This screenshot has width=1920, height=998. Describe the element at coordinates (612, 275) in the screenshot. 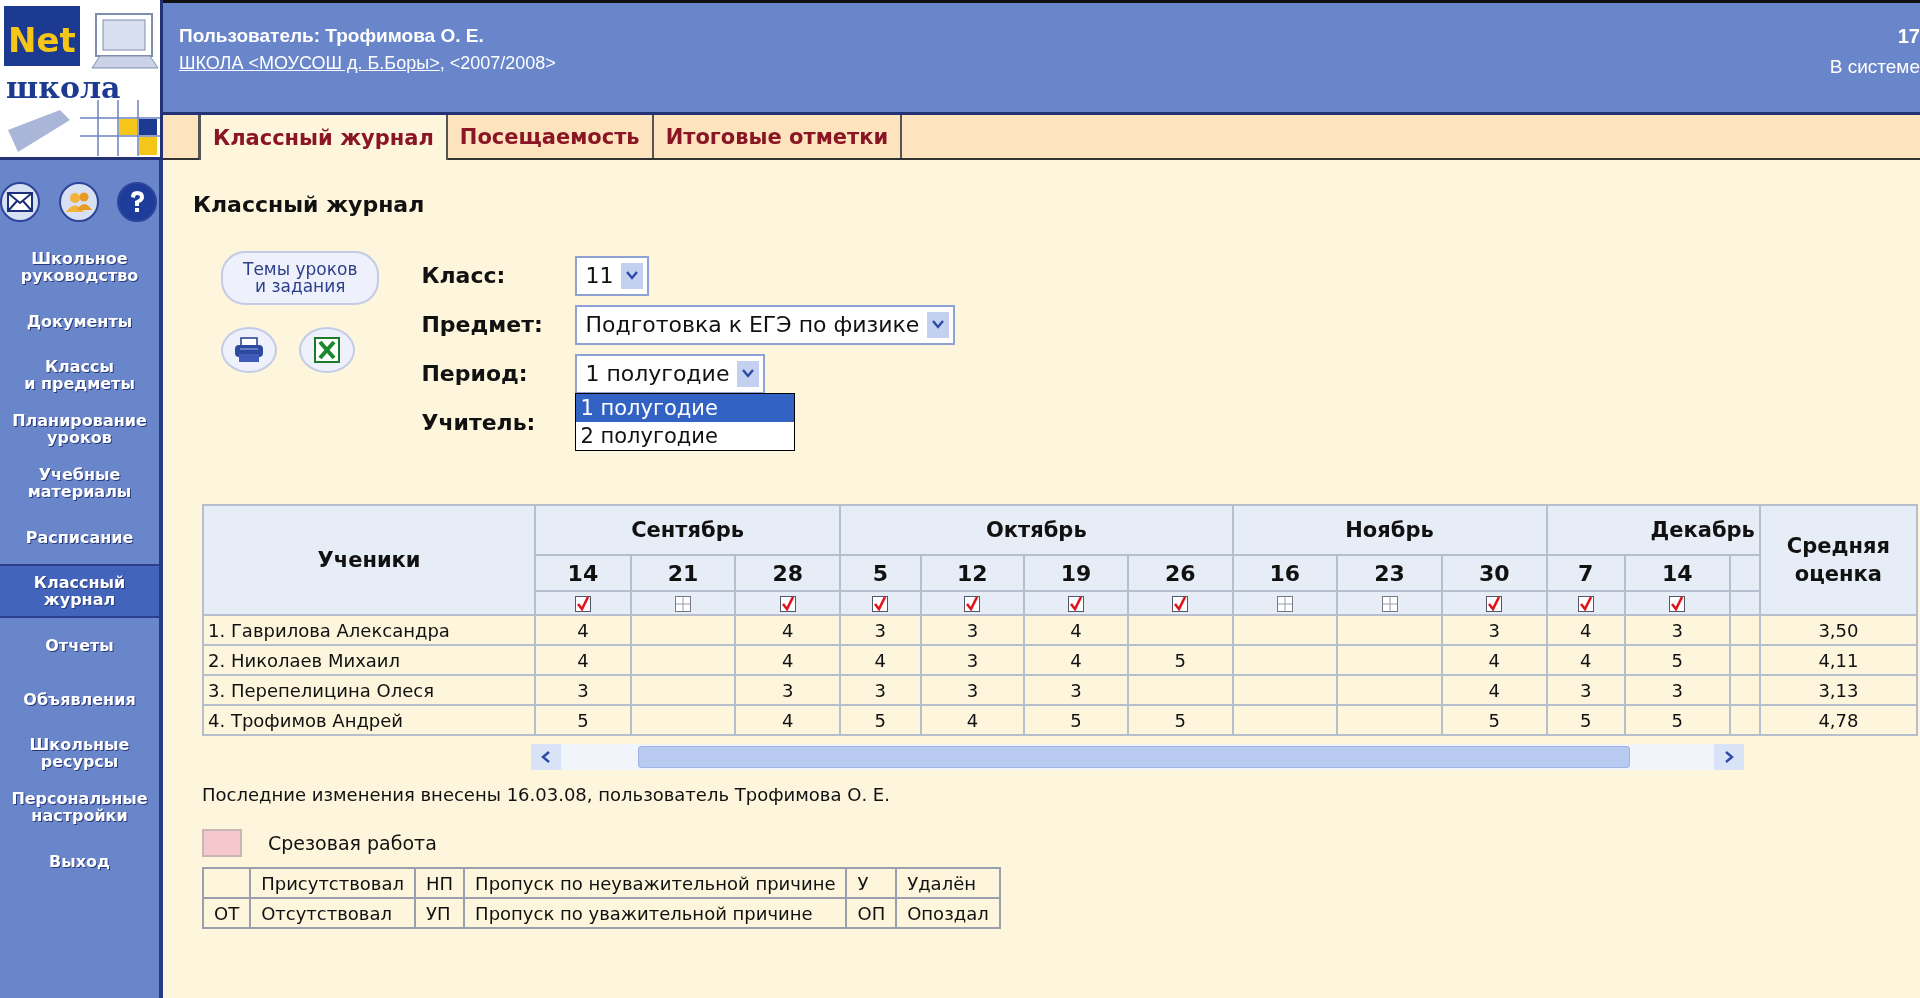

I see `select-field: 11` at that location.